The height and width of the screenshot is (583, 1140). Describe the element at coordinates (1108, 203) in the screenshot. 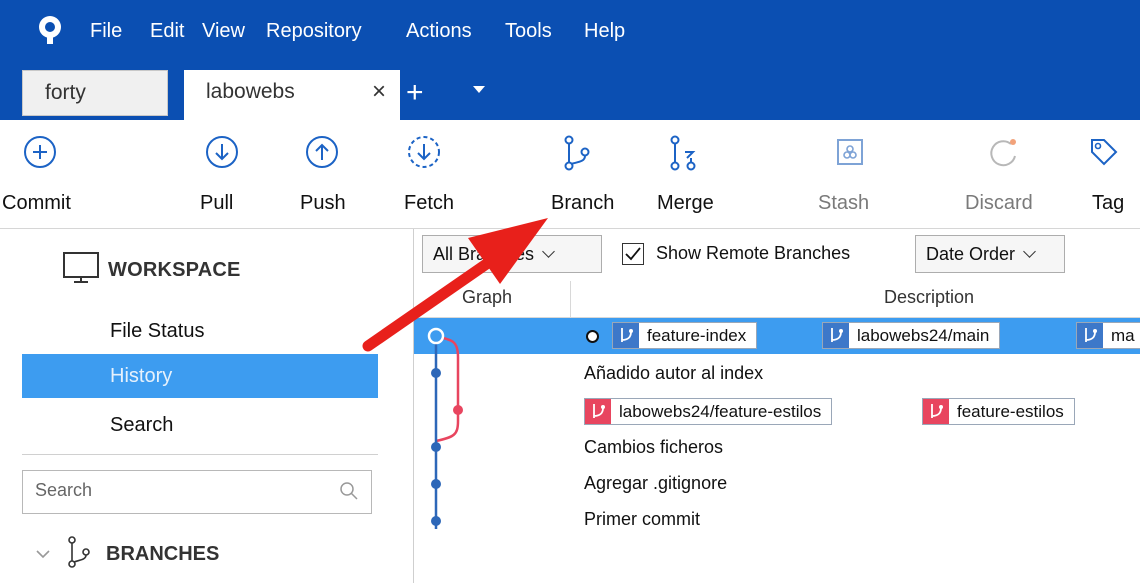

I see `tag-label: Tag` at that location.